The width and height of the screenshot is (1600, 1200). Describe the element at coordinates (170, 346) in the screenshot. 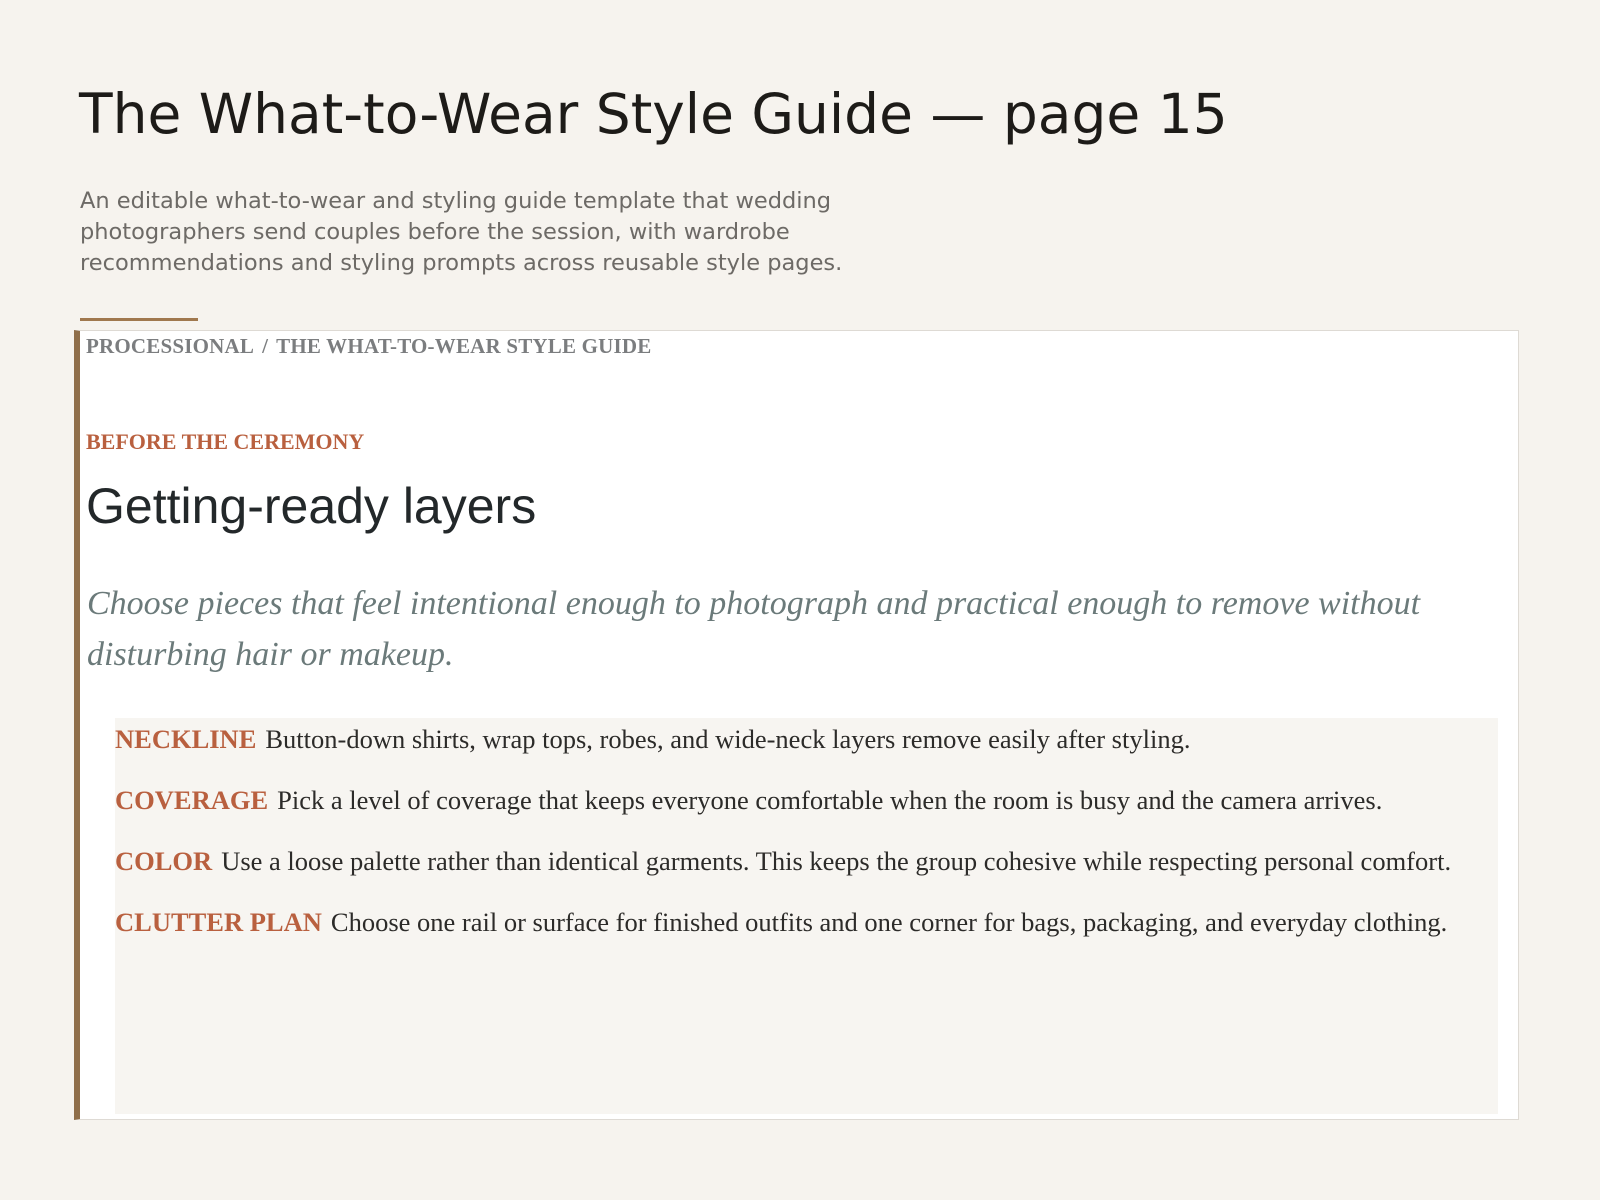

I see `breadcrumb-item-processional: PROCESSIONAL` at that location.